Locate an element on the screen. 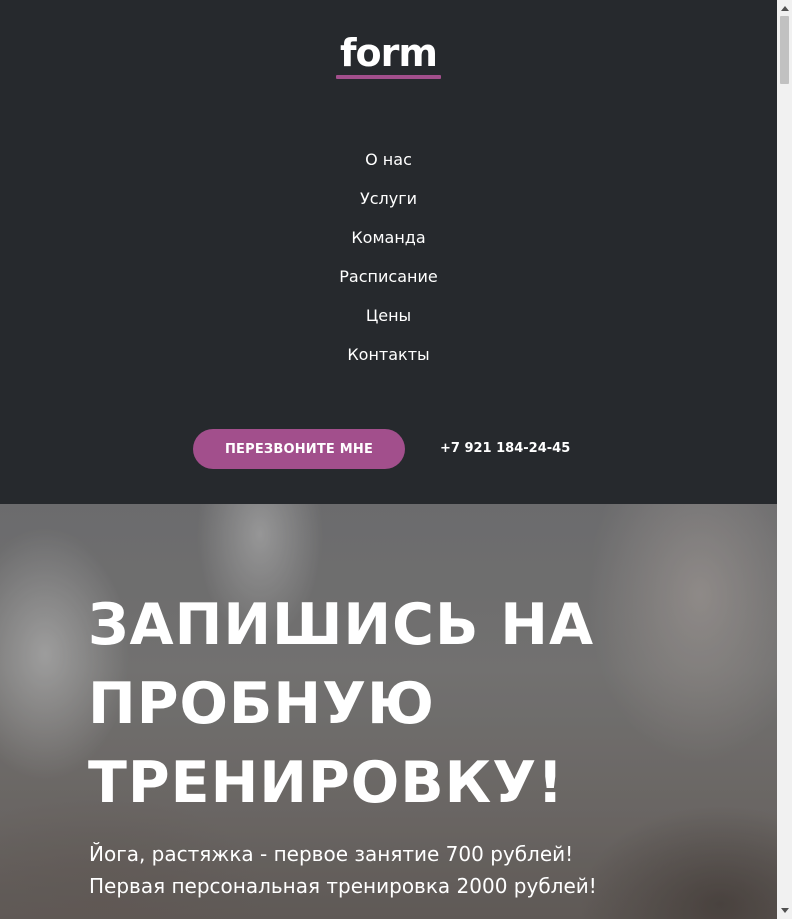 This screenshot has height=919, width=792. nav-link-schedule: Расписание is located at coordinates (388, 276).